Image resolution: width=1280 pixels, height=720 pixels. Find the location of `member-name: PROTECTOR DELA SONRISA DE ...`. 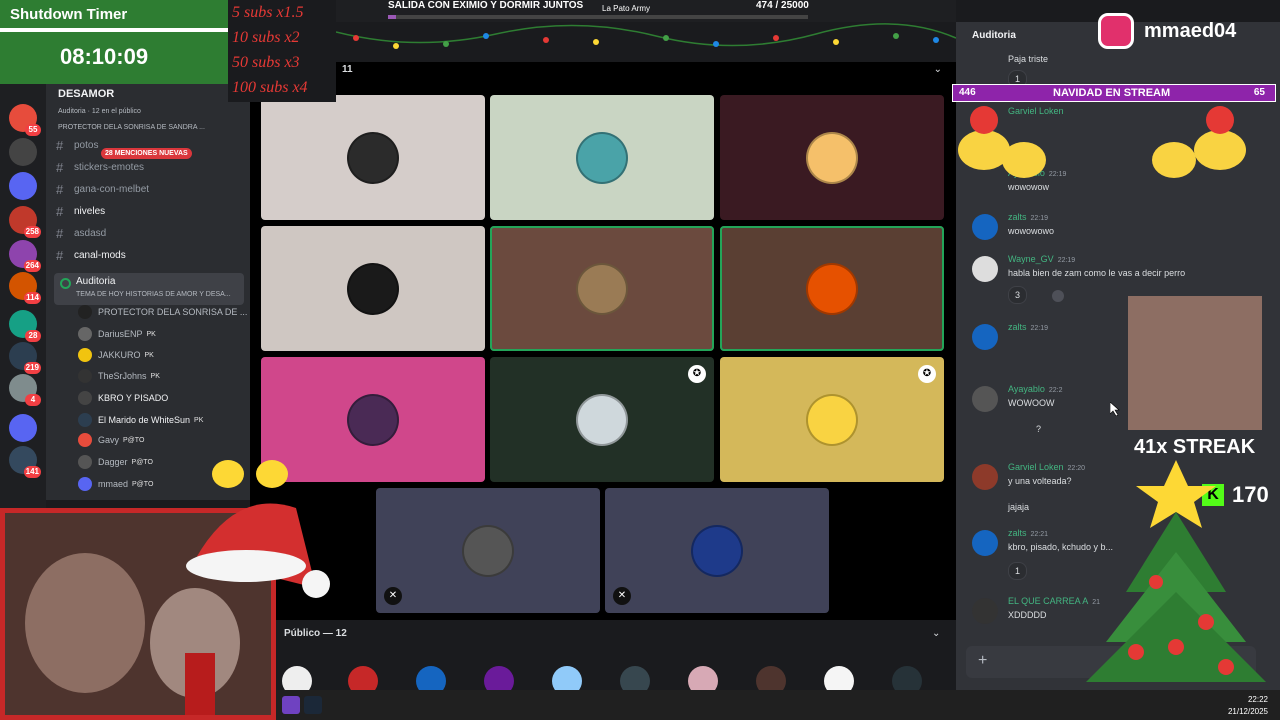

member-name: PROTECTOR DELA SONRISA DE ... is located at coordinates (173, 312).